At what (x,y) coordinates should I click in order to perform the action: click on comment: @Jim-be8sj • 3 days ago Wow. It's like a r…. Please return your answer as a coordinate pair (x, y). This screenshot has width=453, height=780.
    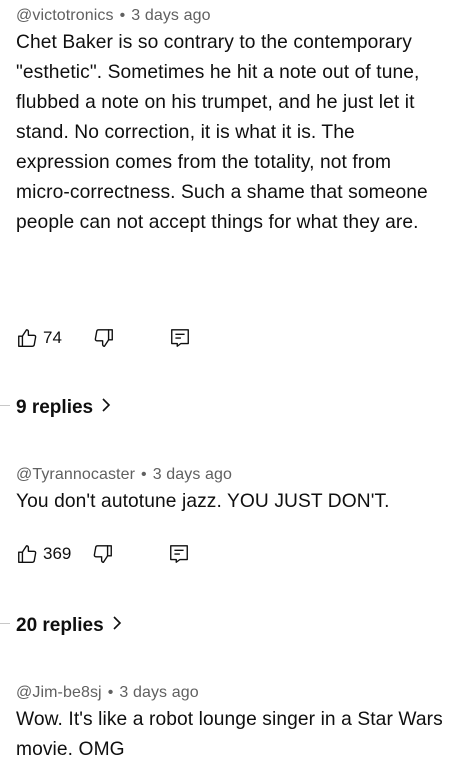
    Looking at the image, I should click on (230, 724).